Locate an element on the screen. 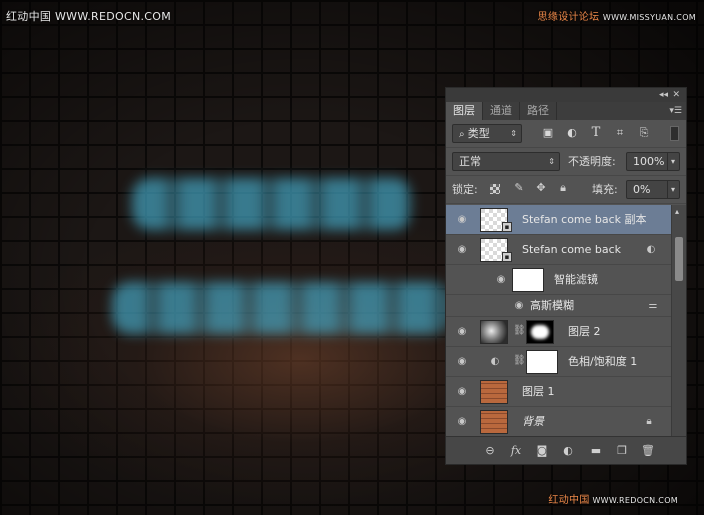 This screenshot has width=704, height=515. new-layer-icon: ❐ is located at coordinates (622, 451).